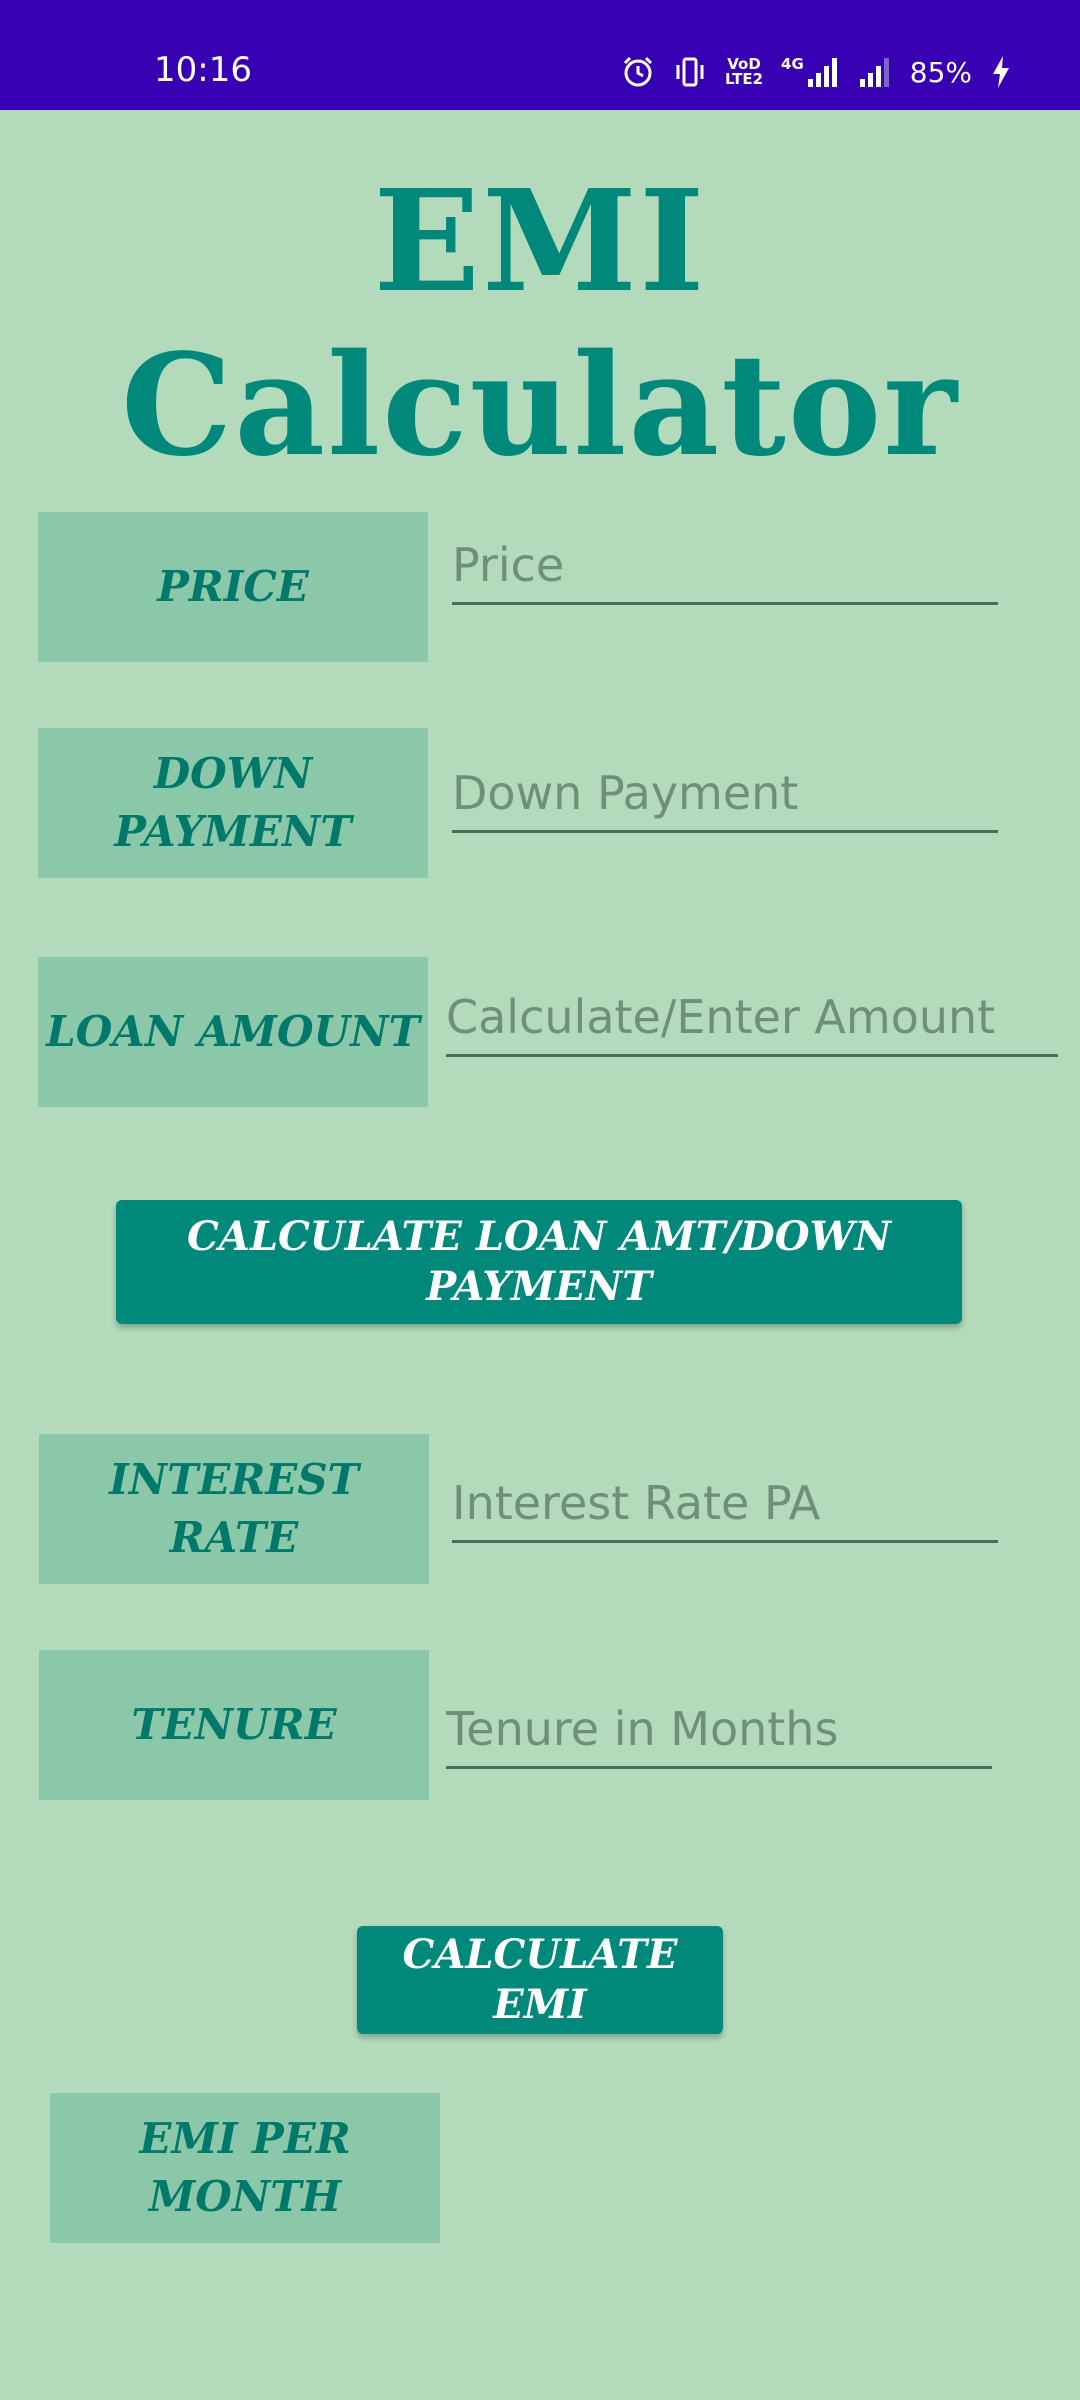 This screenshot has width=1080, height=2400. I want to click on signal-4g-icon: 4G, so click(810, 72).